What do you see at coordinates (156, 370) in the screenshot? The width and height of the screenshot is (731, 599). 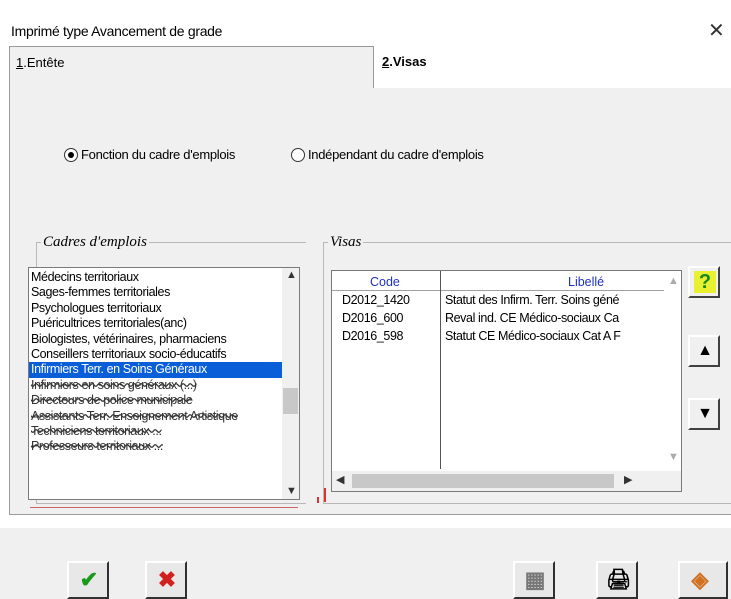 I see `list-item: Infirmiers Terr. en Soins Généraux` at bounding box center [156, 370].